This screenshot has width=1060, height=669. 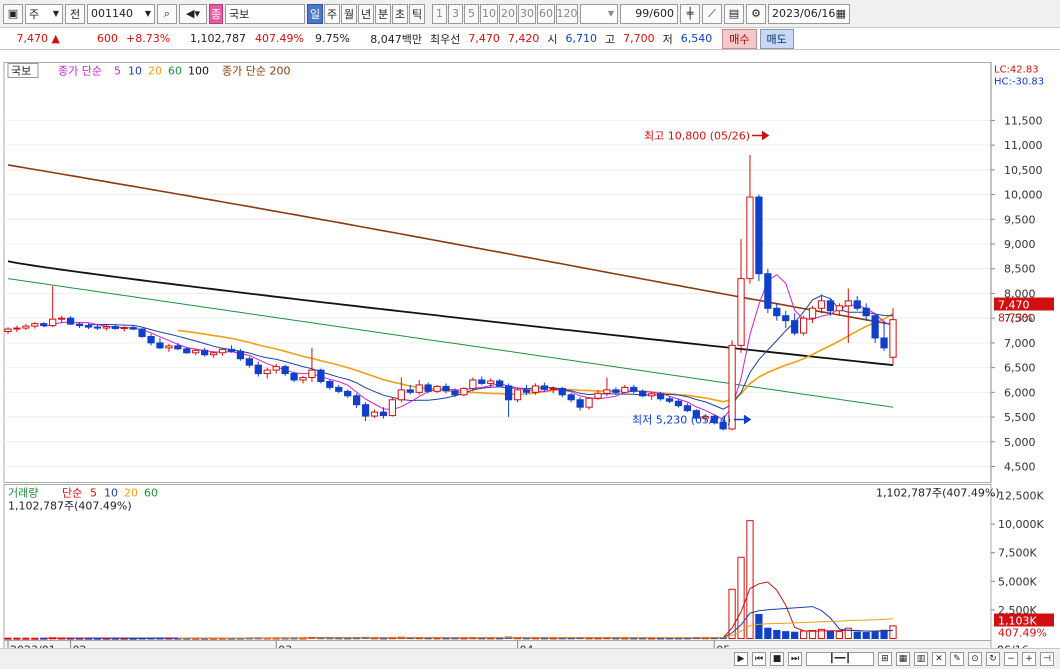 I want to click on low-label: 저, so click(x=667, y=39).